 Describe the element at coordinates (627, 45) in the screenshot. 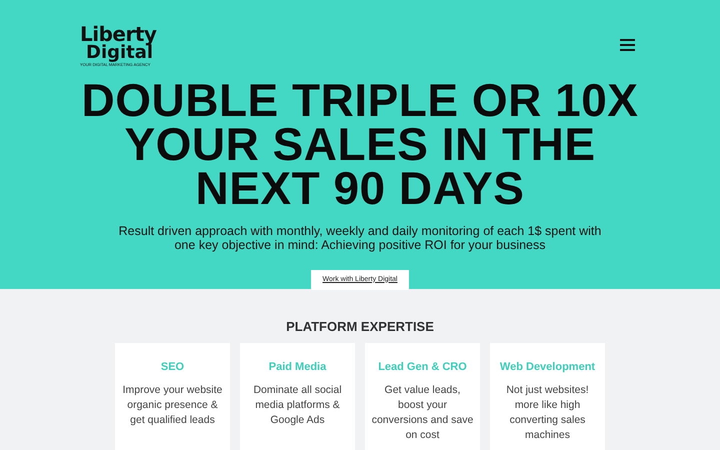

I see `menu-icon` at that location.